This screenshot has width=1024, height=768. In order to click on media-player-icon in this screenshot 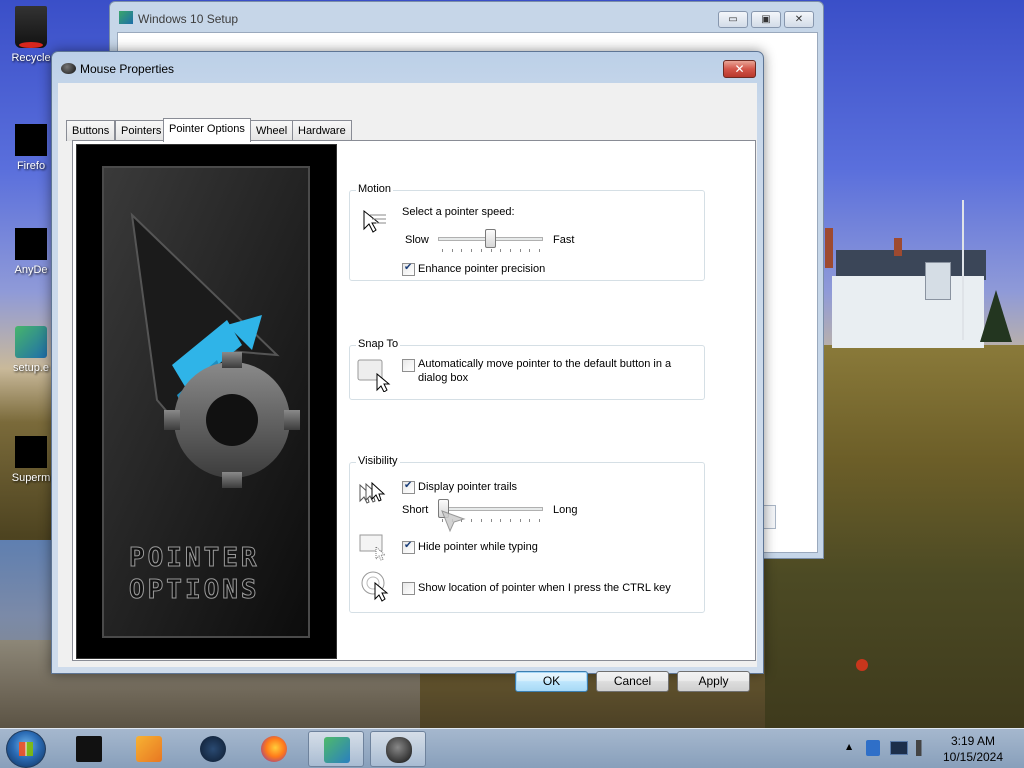, I will do `click(149, 749)`.